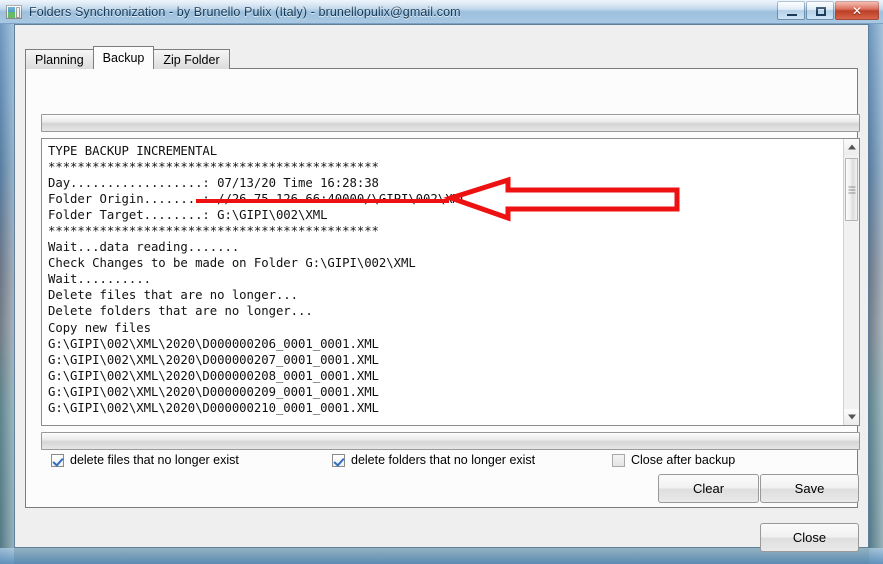 This screenshot has height=564, width=883. I want to click on tab-backup: Backup, so click(123, 57).